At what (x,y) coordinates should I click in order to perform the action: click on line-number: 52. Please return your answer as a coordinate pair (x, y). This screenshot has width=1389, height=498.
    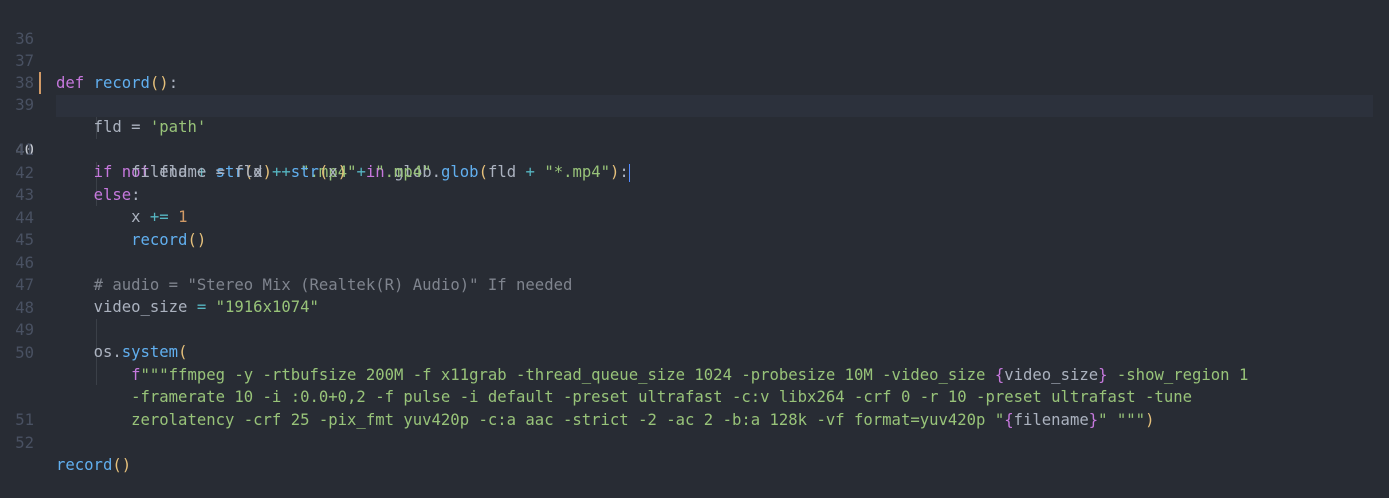
    Looking at the image, I should click on (24, 443).